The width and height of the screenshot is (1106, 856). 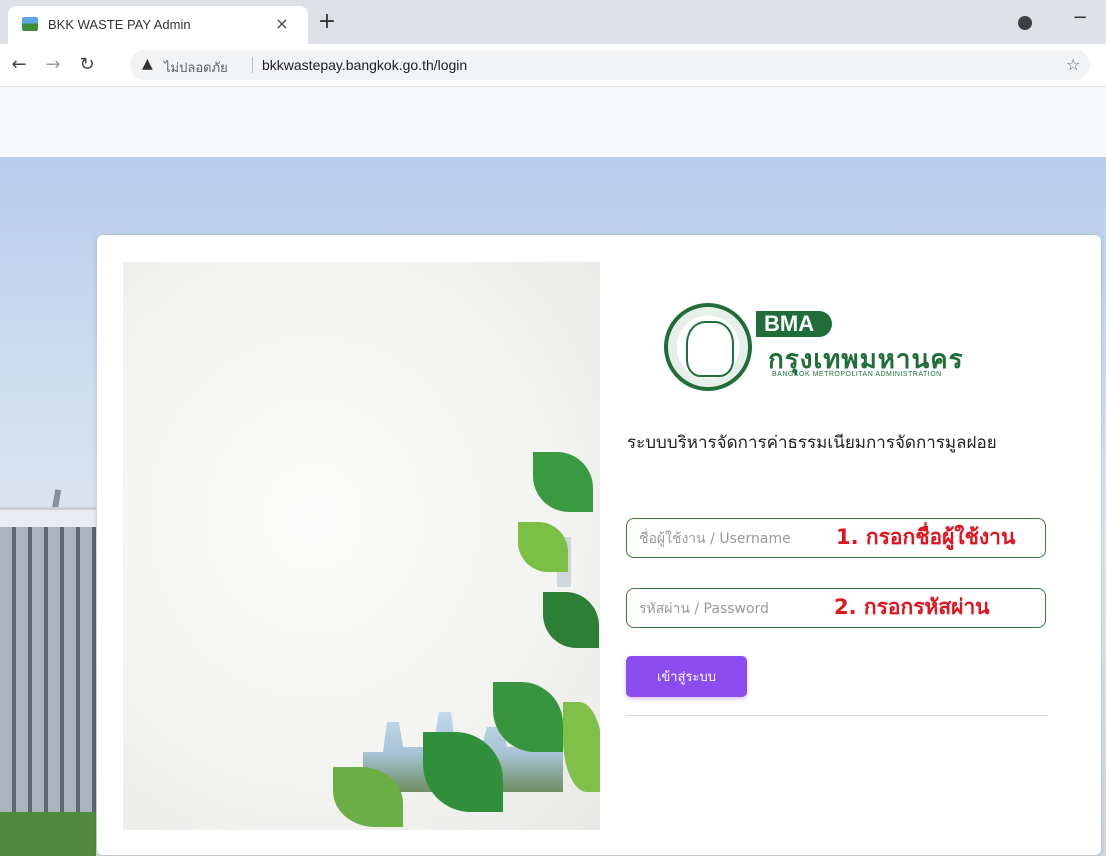 What do you see at coordinates (282, 24) in the screenshot?
I see `close-tab-icon: ×` at bounding box center [282, 24].